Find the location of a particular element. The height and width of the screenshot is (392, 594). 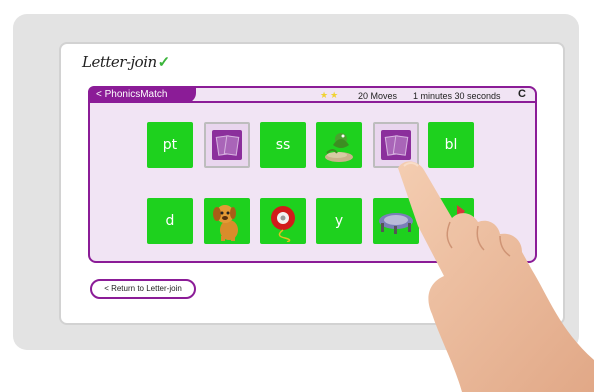

yoyo-icon is located at coordinates (283, 224).